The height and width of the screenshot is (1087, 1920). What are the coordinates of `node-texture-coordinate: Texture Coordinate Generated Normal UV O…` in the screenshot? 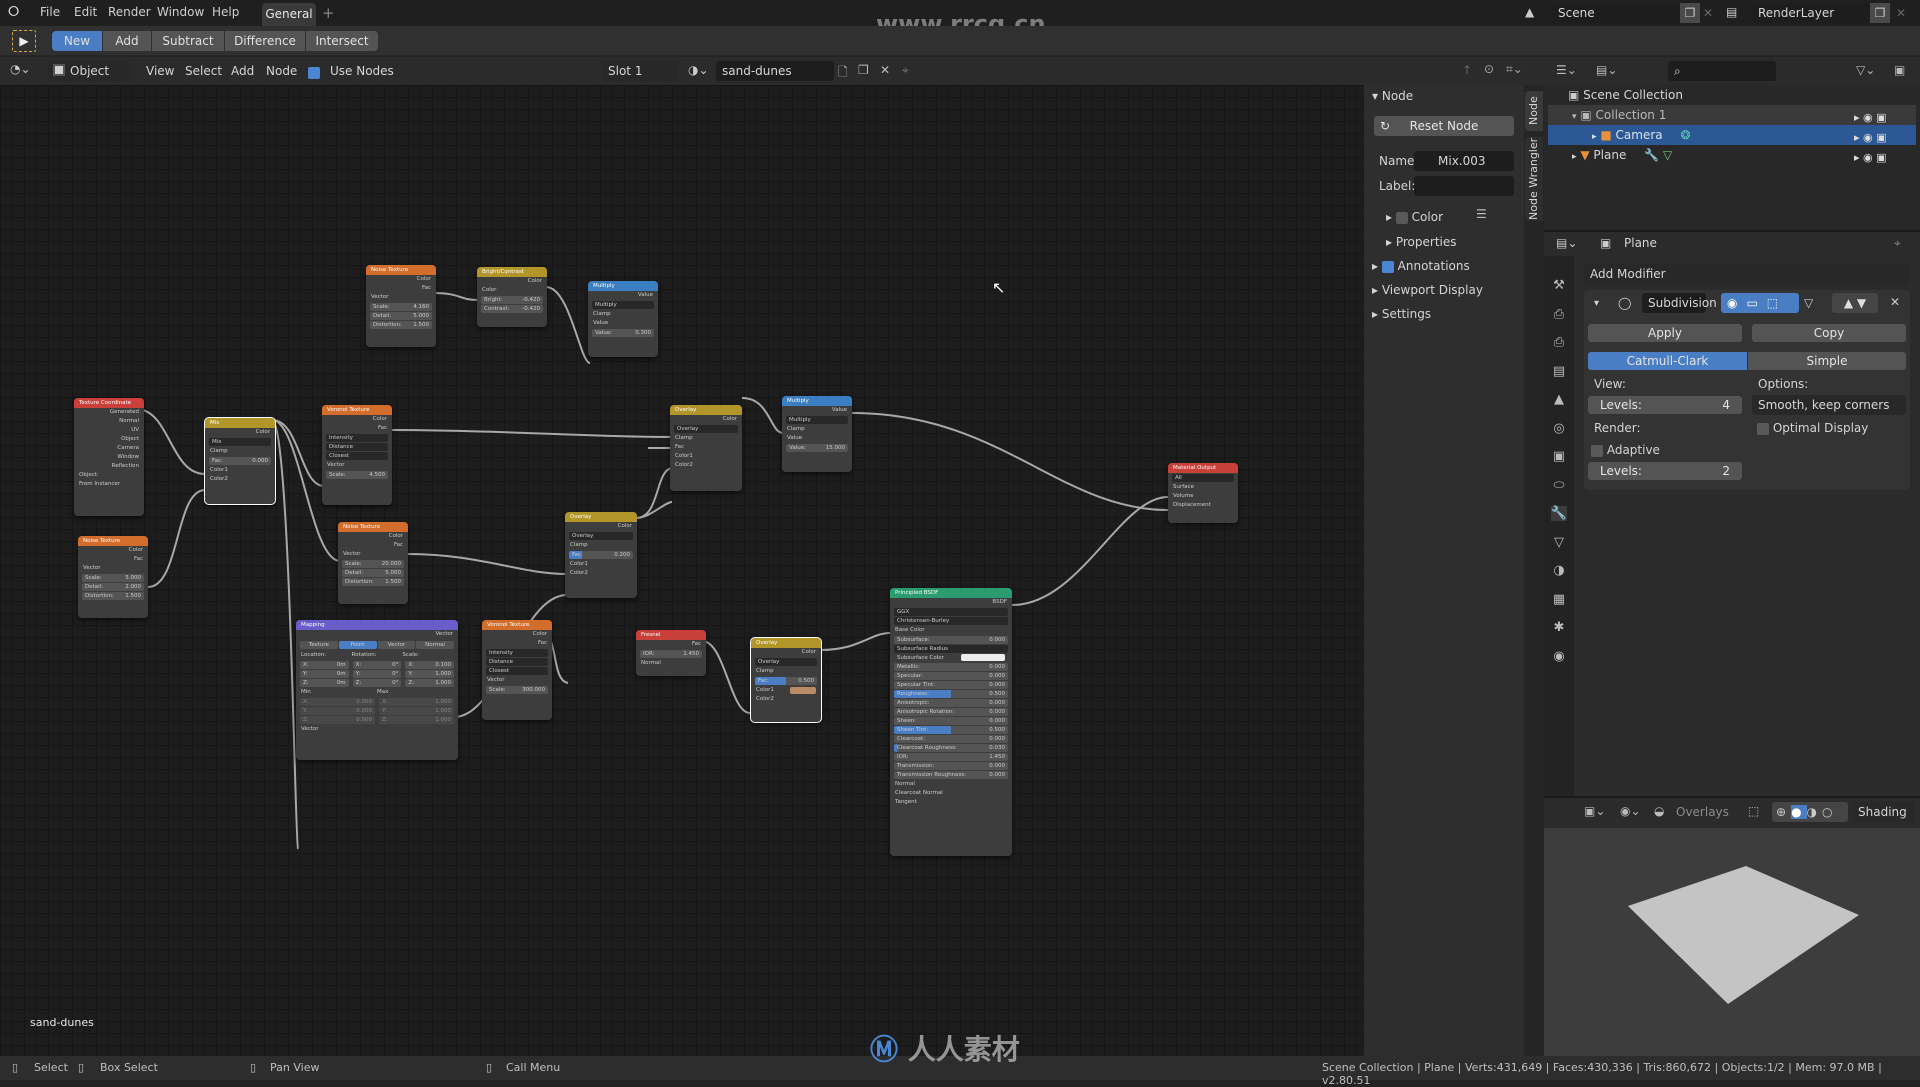 It's located at (109, 457).